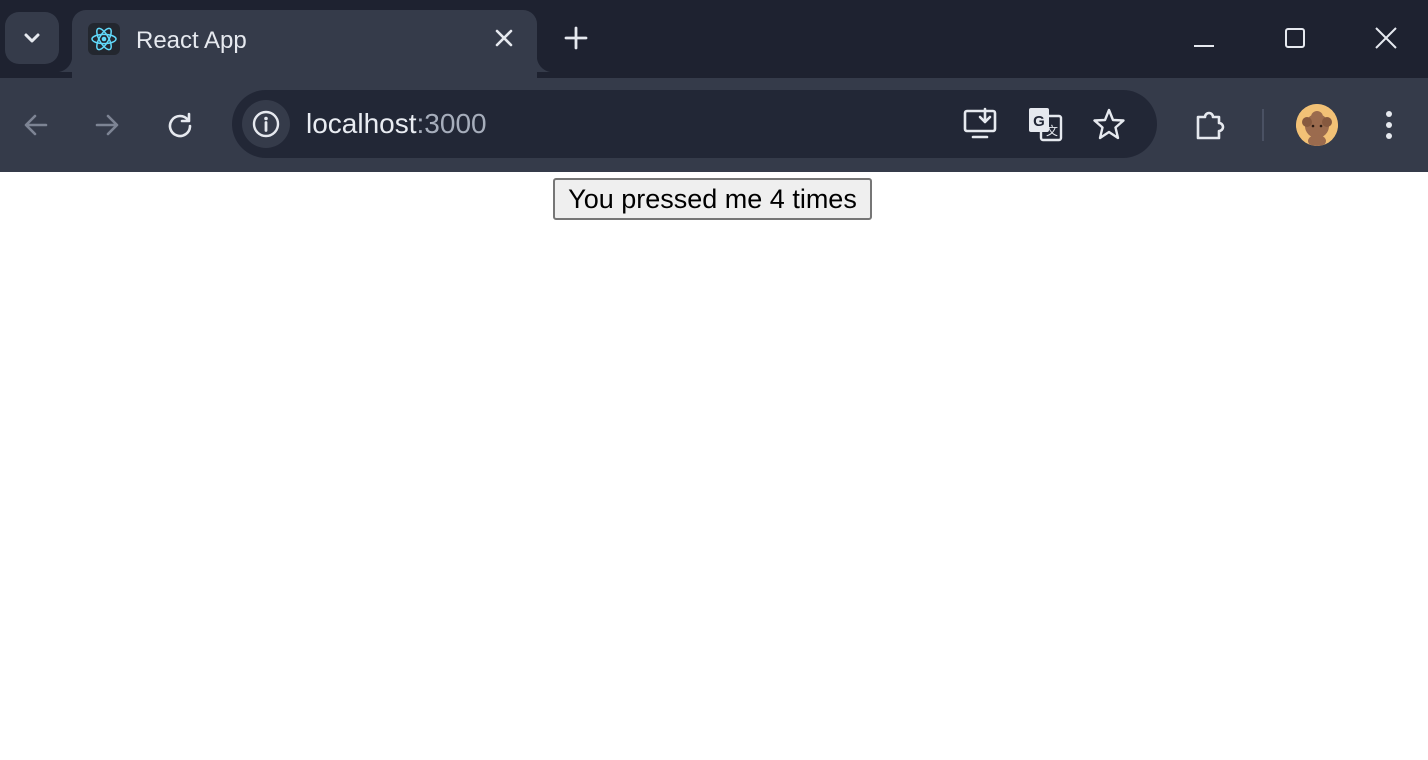 This screenshot has height=760, width=1428. I want to click on site-info-button, so click(266, 124).